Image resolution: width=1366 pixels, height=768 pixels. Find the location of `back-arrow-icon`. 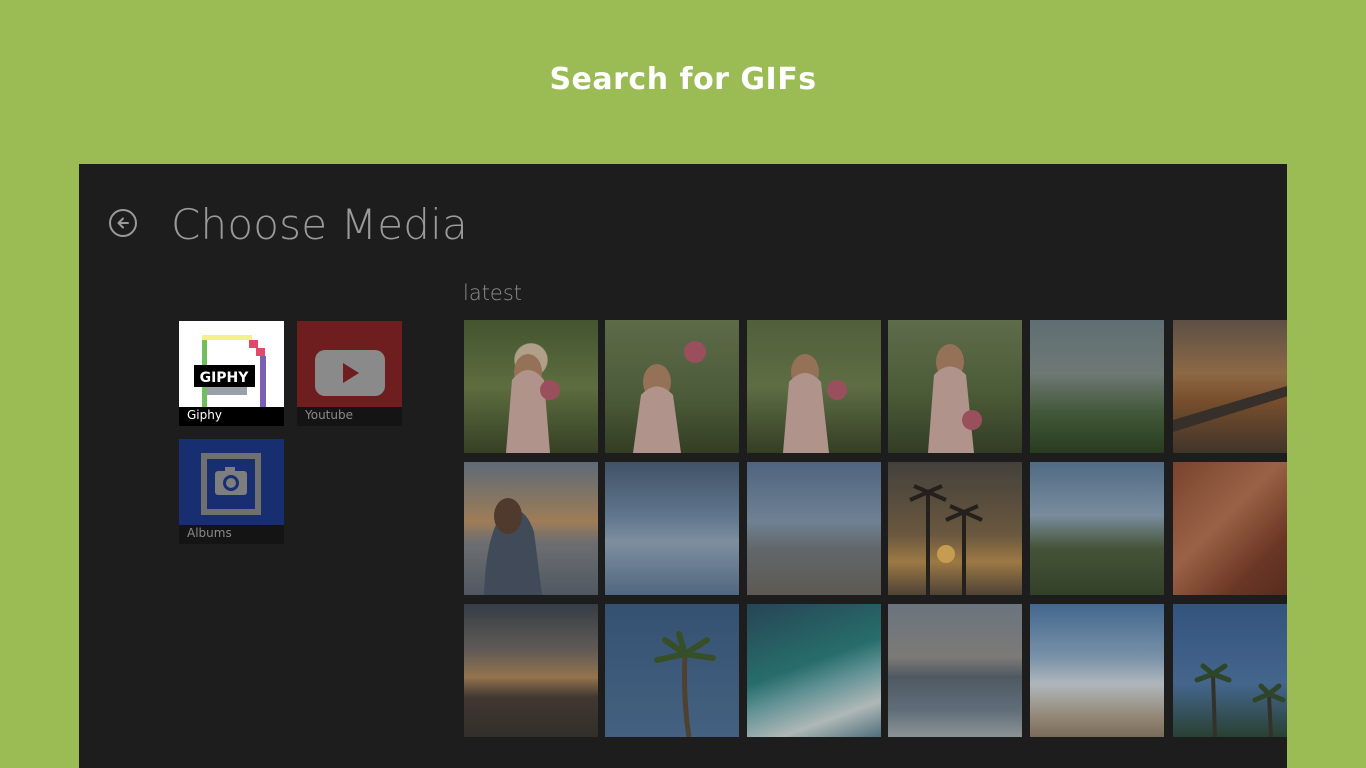

back-arrow-icon is located at coordinates (123, 223).